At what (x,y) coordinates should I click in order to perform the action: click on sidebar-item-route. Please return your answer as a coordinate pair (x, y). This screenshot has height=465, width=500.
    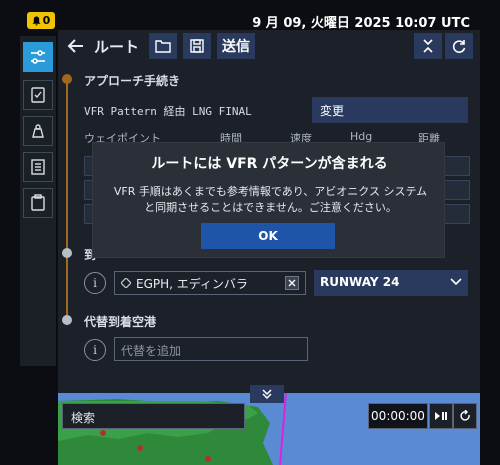
    Looking at the image, I should click on (38, 57).